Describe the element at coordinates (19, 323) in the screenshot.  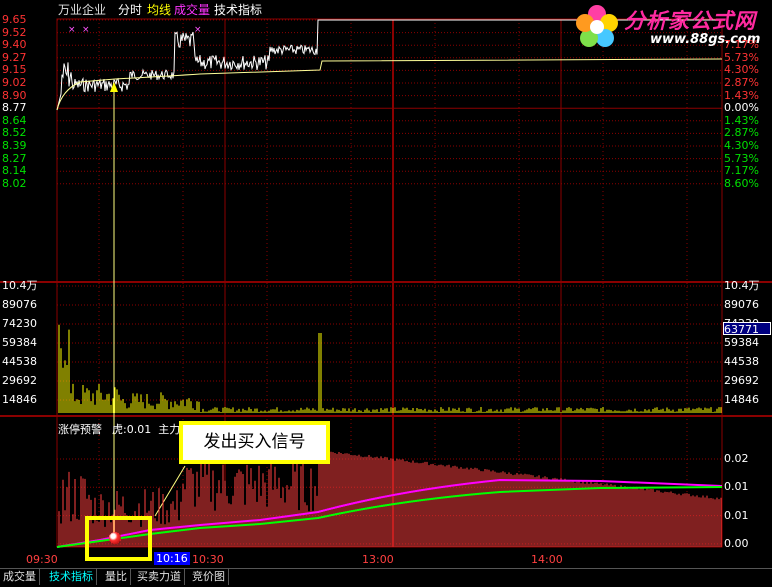
I see `volume-tick-left-2: 74230` at that location.